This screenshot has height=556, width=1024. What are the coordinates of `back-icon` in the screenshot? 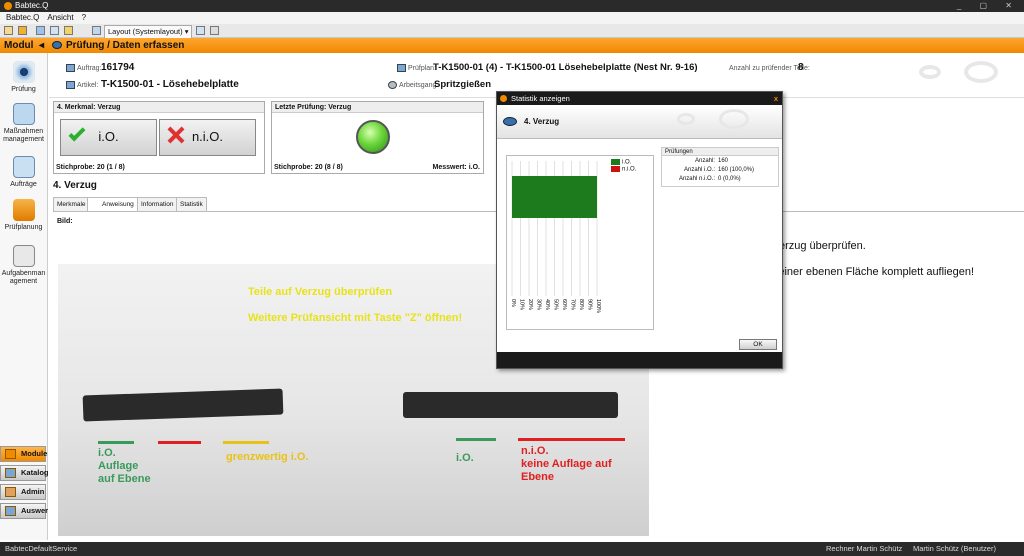 It's located at (40, 30).